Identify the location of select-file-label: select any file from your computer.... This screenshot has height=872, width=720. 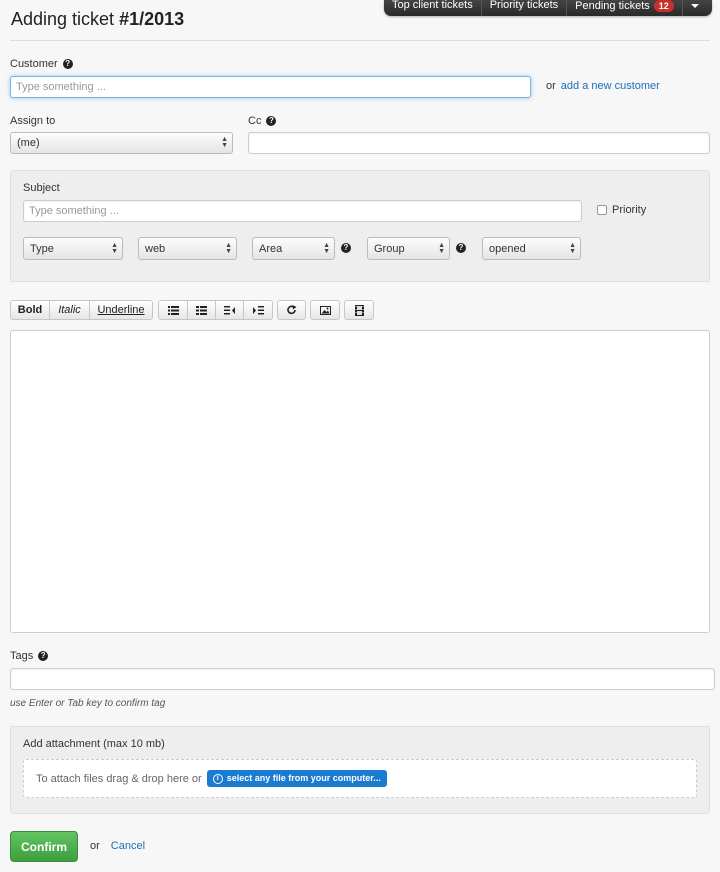
(303, 778).